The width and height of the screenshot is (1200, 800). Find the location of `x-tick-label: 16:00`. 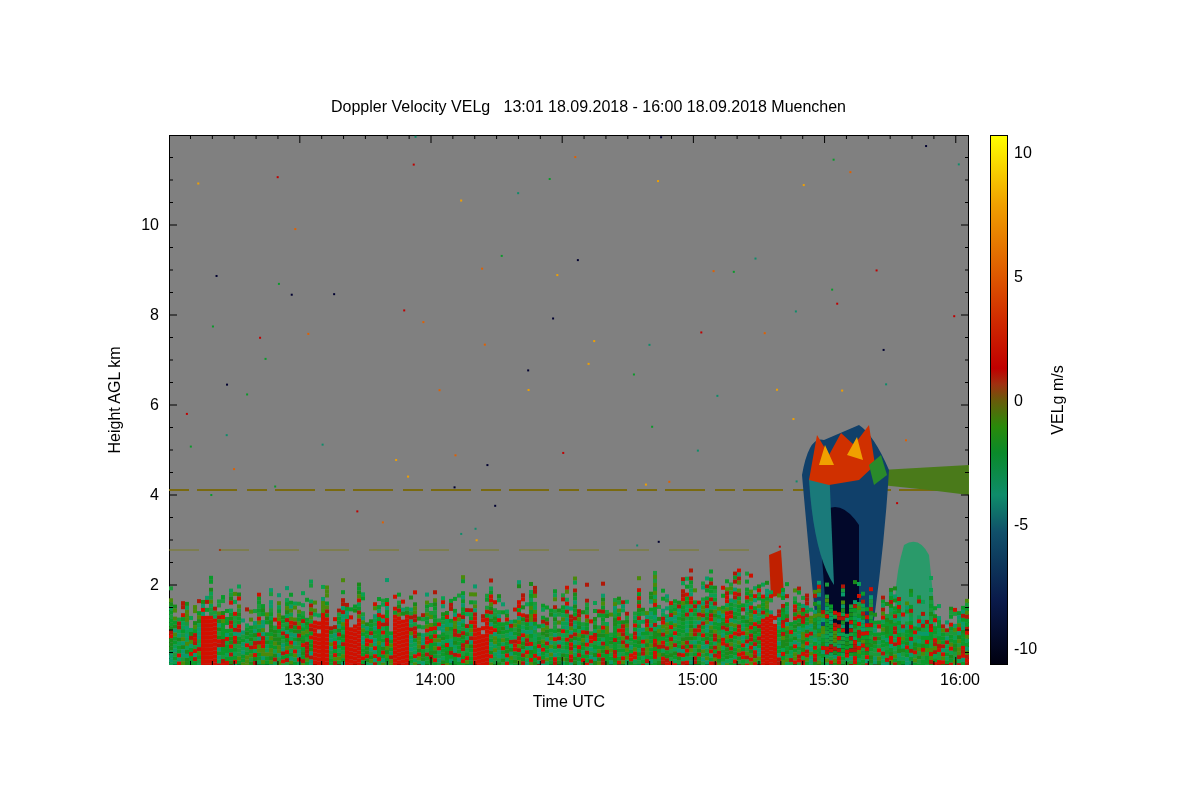

x-tick-label: 16:00 is located at coordinates (960, 680).